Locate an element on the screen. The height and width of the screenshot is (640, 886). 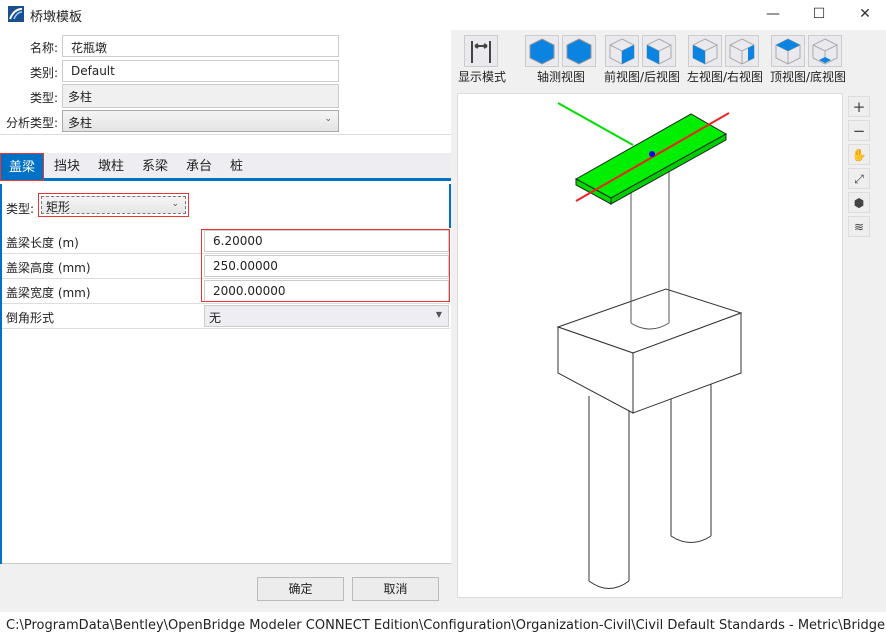
analysis-type-select: 多柱 ⌄ is located at coordinates (200, 121).